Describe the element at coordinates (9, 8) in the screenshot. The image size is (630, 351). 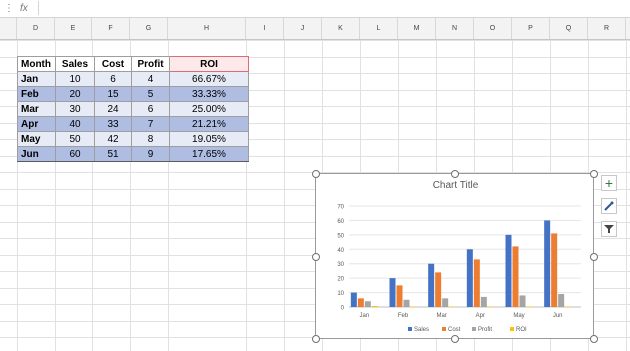
I see `cancel-icon: ⋮` at that location.